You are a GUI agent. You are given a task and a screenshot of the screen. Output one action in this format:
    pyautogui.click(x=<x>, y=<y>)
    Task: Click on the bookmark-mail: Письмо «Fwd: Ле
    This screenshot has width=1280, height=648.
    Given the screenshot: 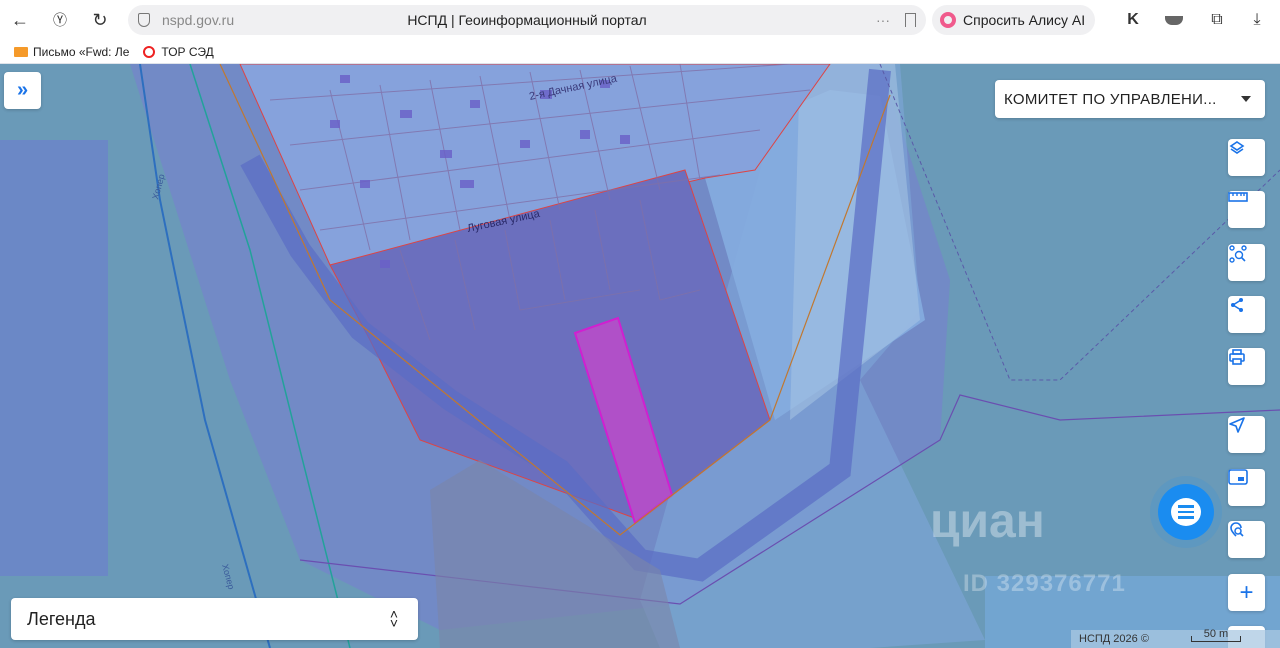 What is the action you would take?
    pyautogui.click(x=71, y=52)
    